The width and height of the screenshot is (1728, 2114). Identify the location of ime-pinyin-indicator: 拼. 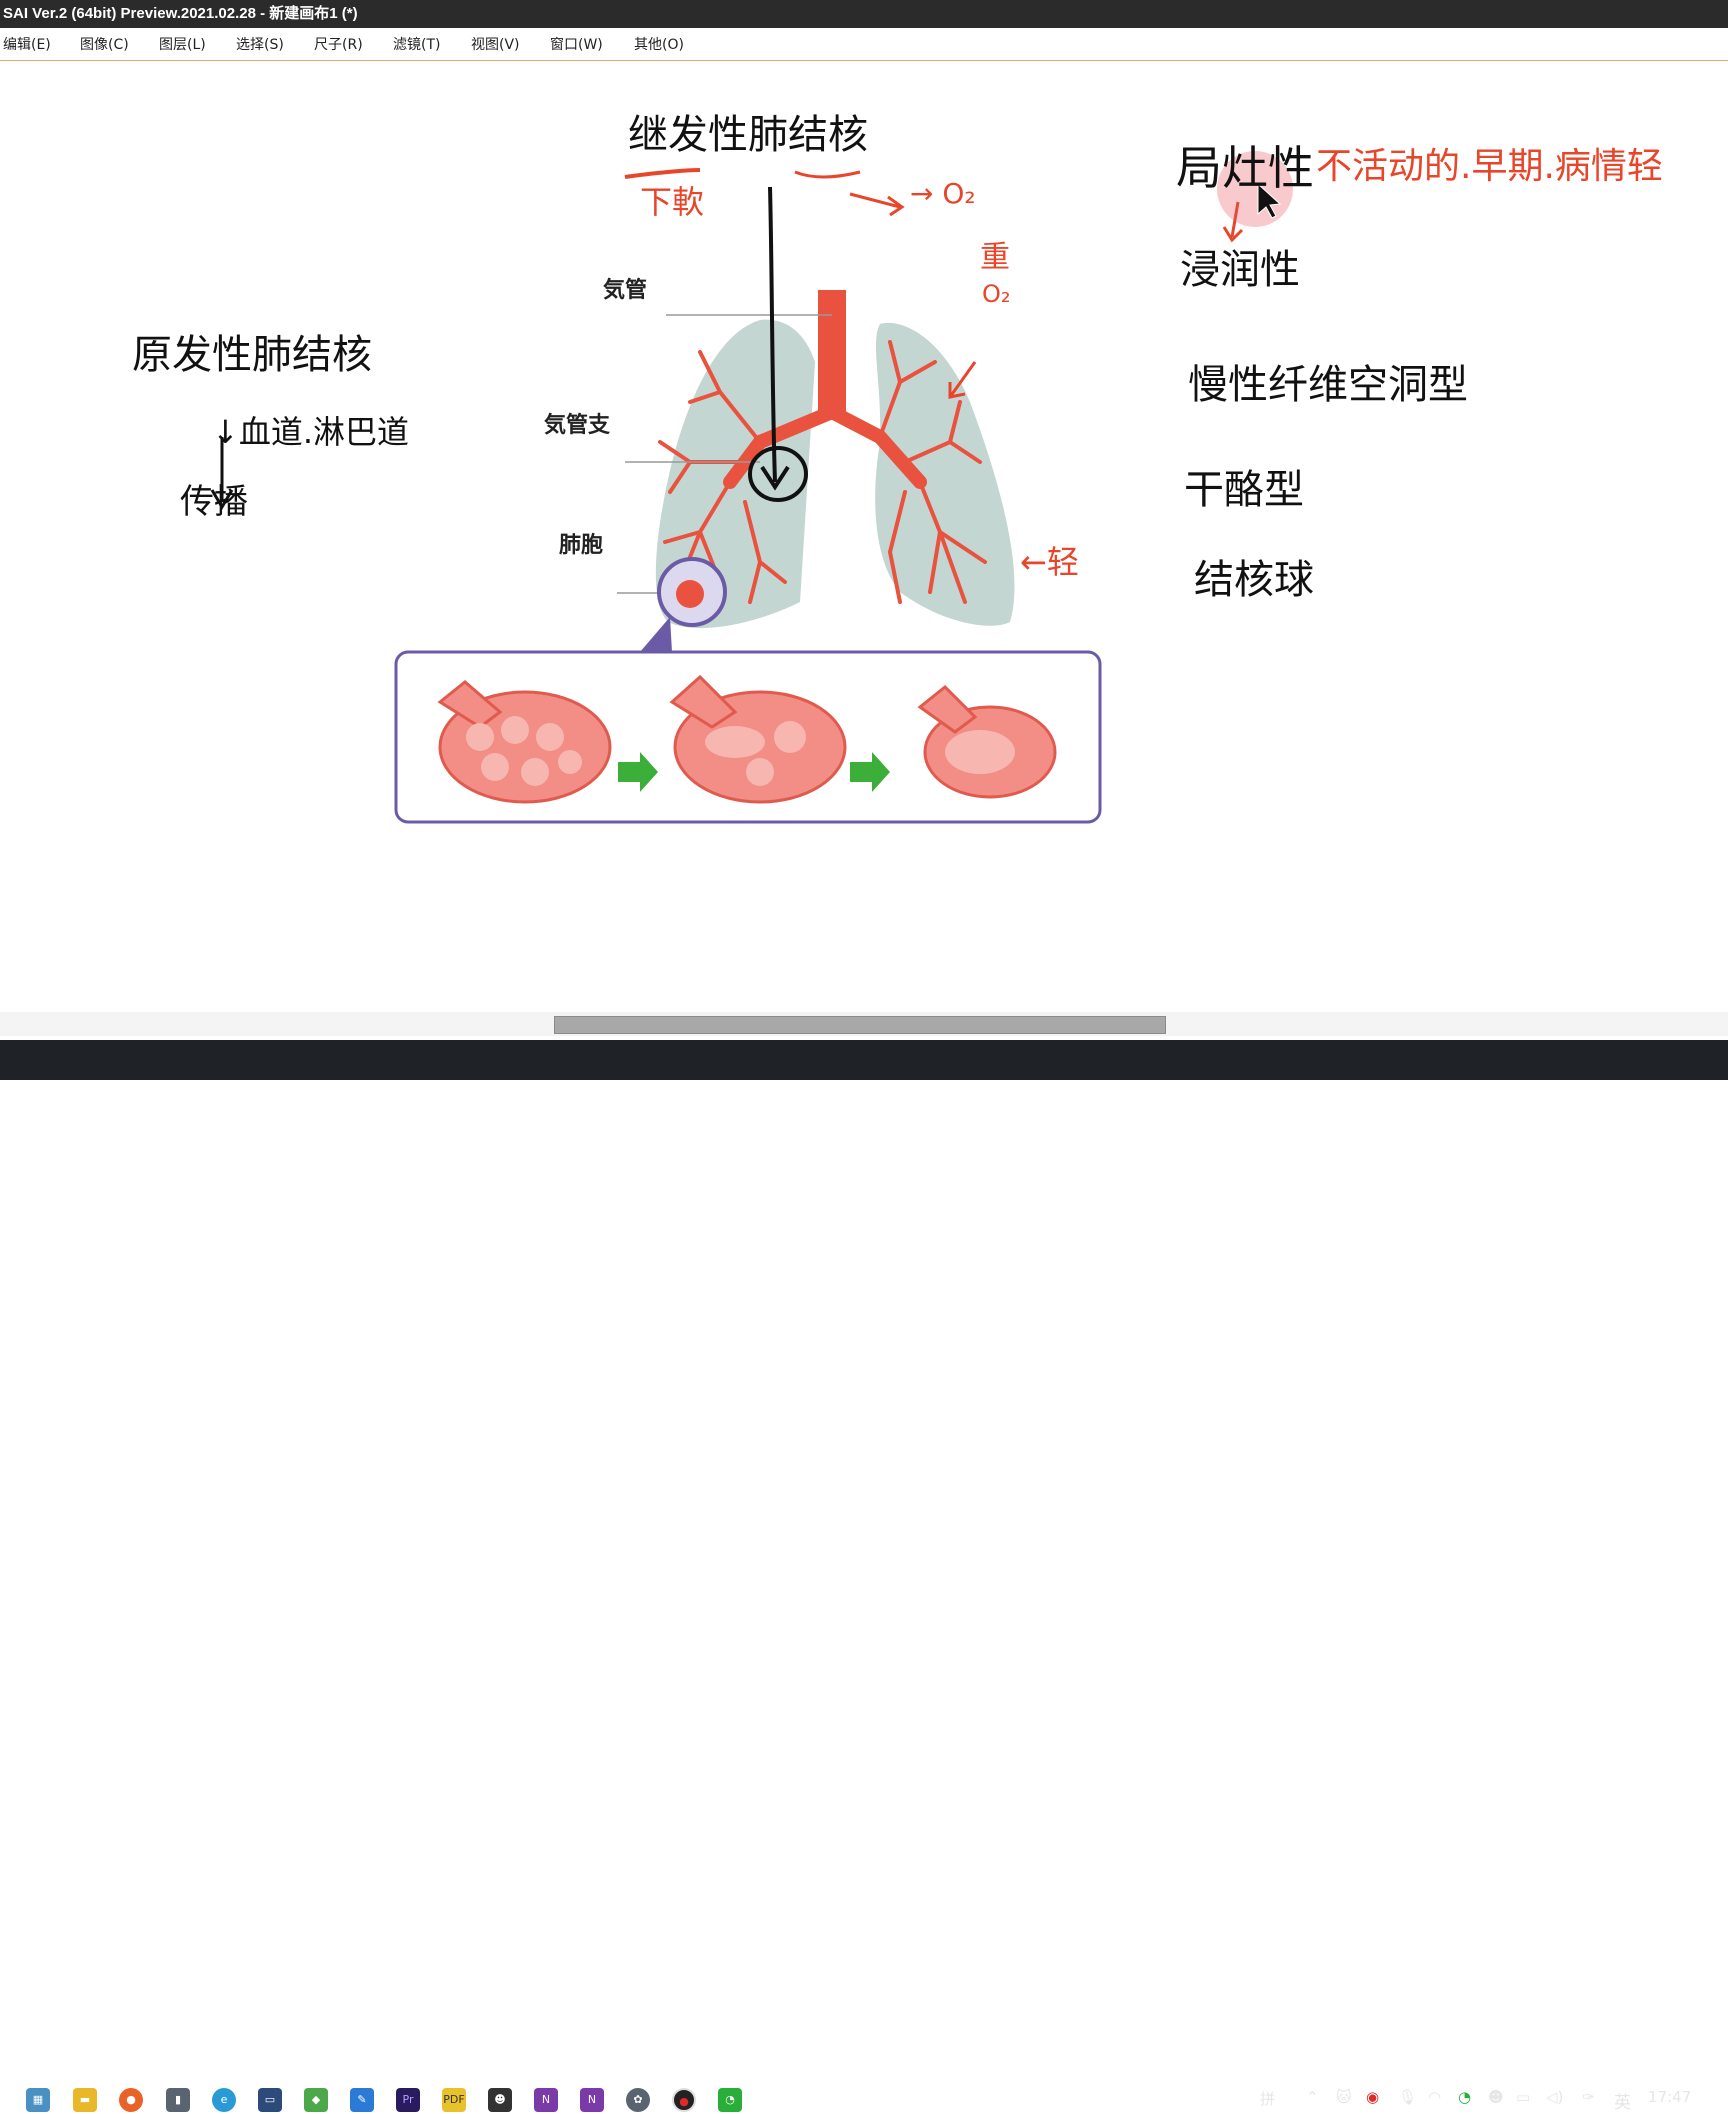
(1267, 2098).